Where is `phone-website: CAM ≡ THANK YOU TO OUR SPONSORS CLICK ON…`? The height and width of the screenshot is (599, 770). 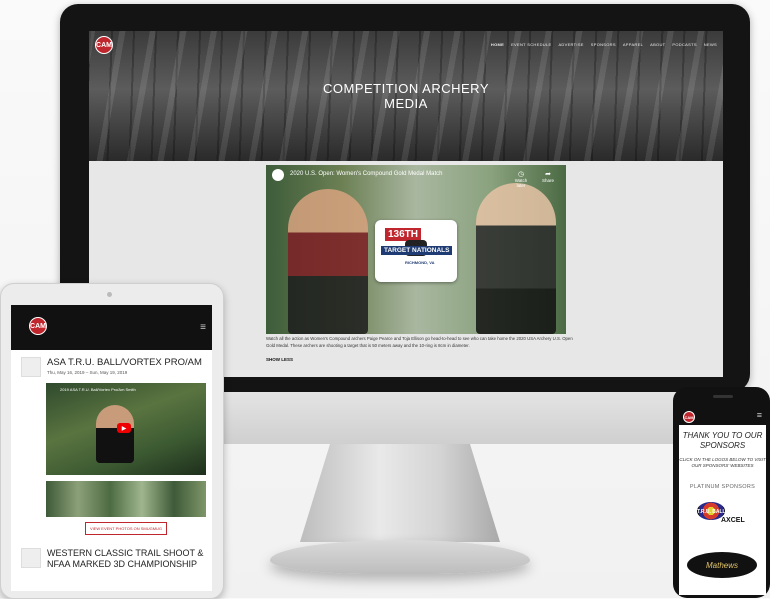 phone-website: CAM ≡ THANK YOU TO OUR SPONSORS CLICK ON… is located at coordinates (722, 502).